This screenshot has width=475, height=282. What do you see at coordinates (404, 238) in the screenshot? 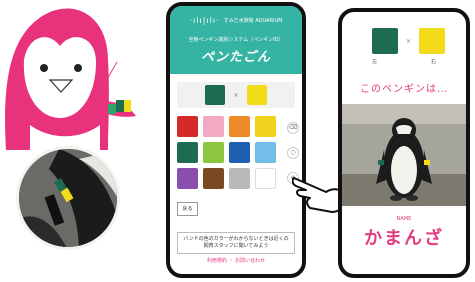
I see `penguin-name: かまんざ` at bounding box center [404, 238].